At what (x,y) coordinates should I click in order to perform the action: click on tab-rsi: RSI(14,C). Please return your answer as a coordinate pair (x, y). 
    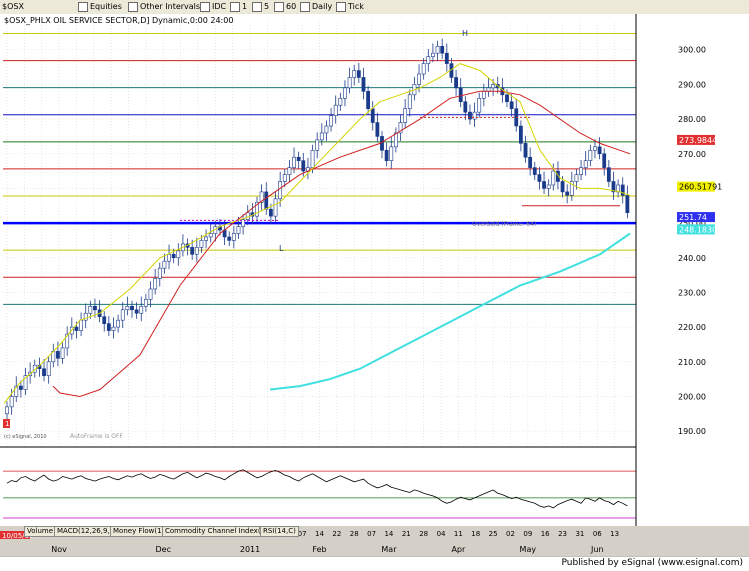
    Looking at the image, I should click on (279, 531).